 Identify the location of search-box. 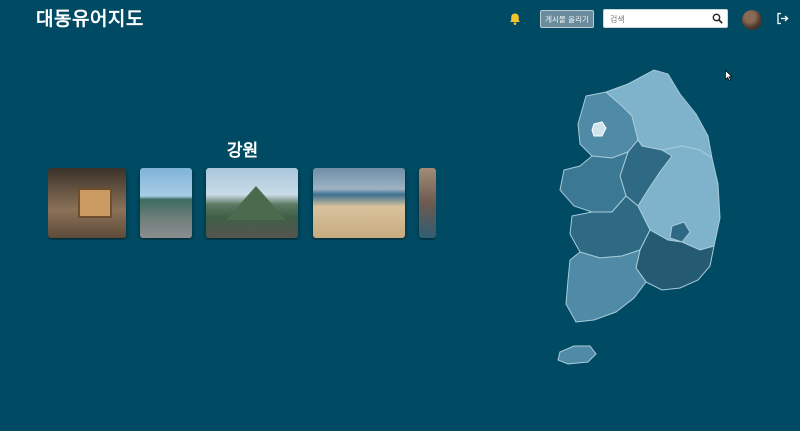
(665, 18).